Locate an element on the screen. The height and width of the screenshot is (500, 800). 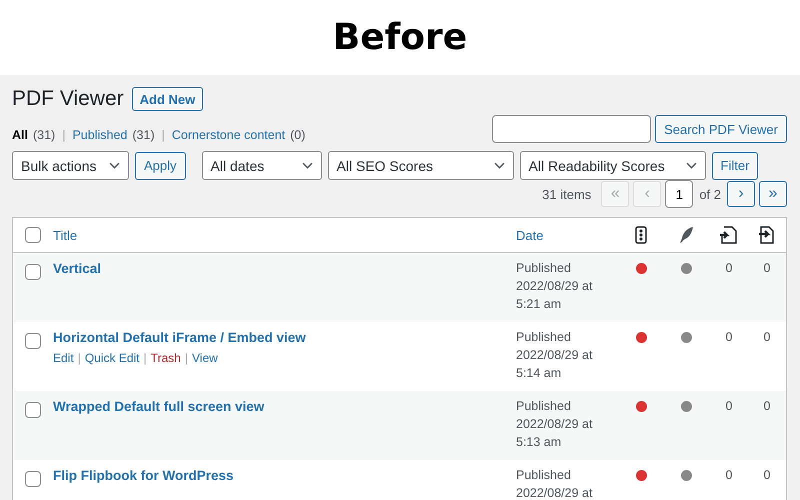
view-filter-link: Cornerstone content is located at coordinates (229, 135).